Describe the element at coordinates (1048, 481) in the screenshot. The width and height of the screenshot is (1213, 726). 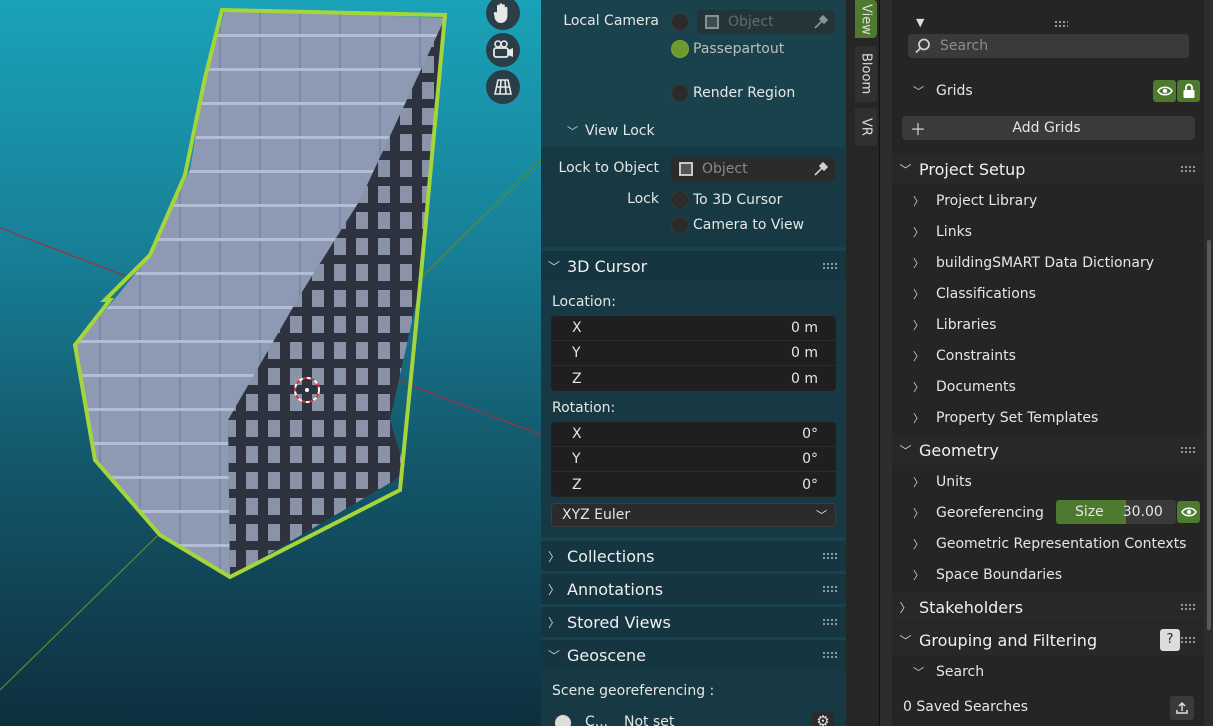
I see `units-item: 〉 Units` at that location.